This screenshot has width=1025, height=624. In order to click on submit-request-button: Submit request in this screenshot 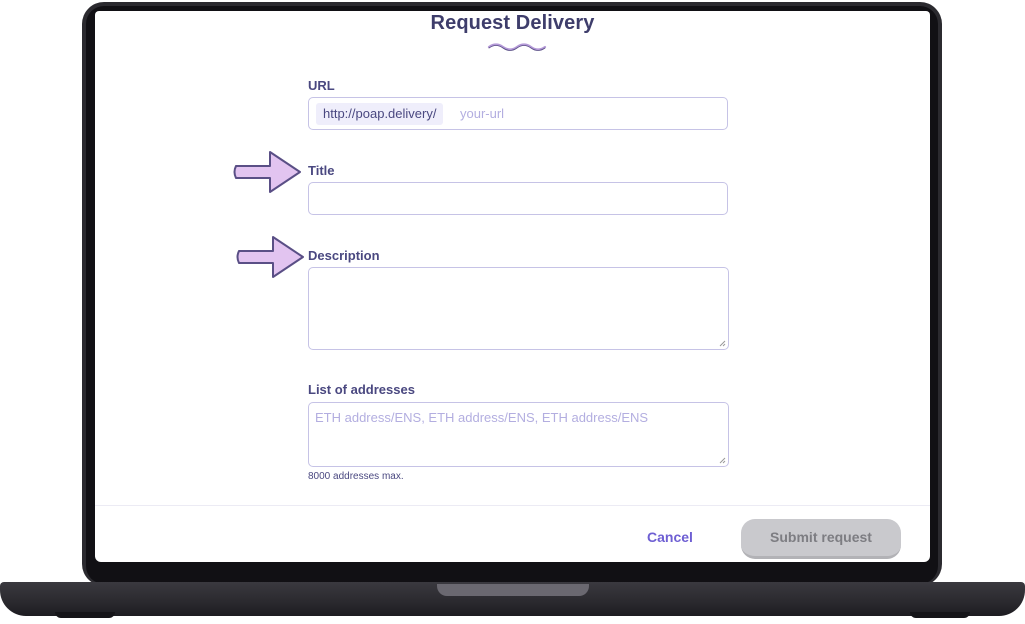, I will do `click(821, 539)`.